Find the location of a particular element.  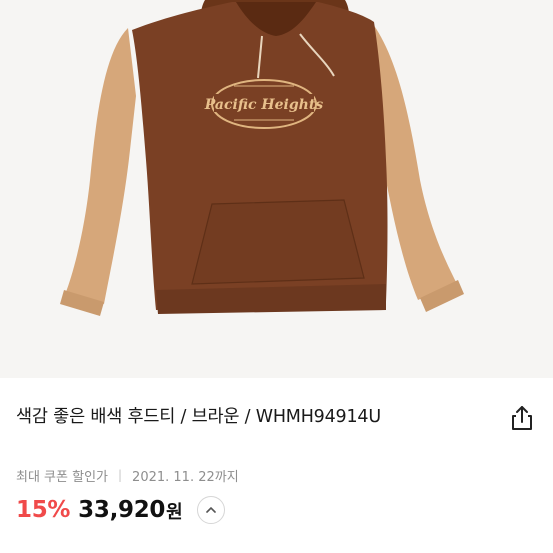

price-amount: 33,920 is located at coordinates (122, 510).